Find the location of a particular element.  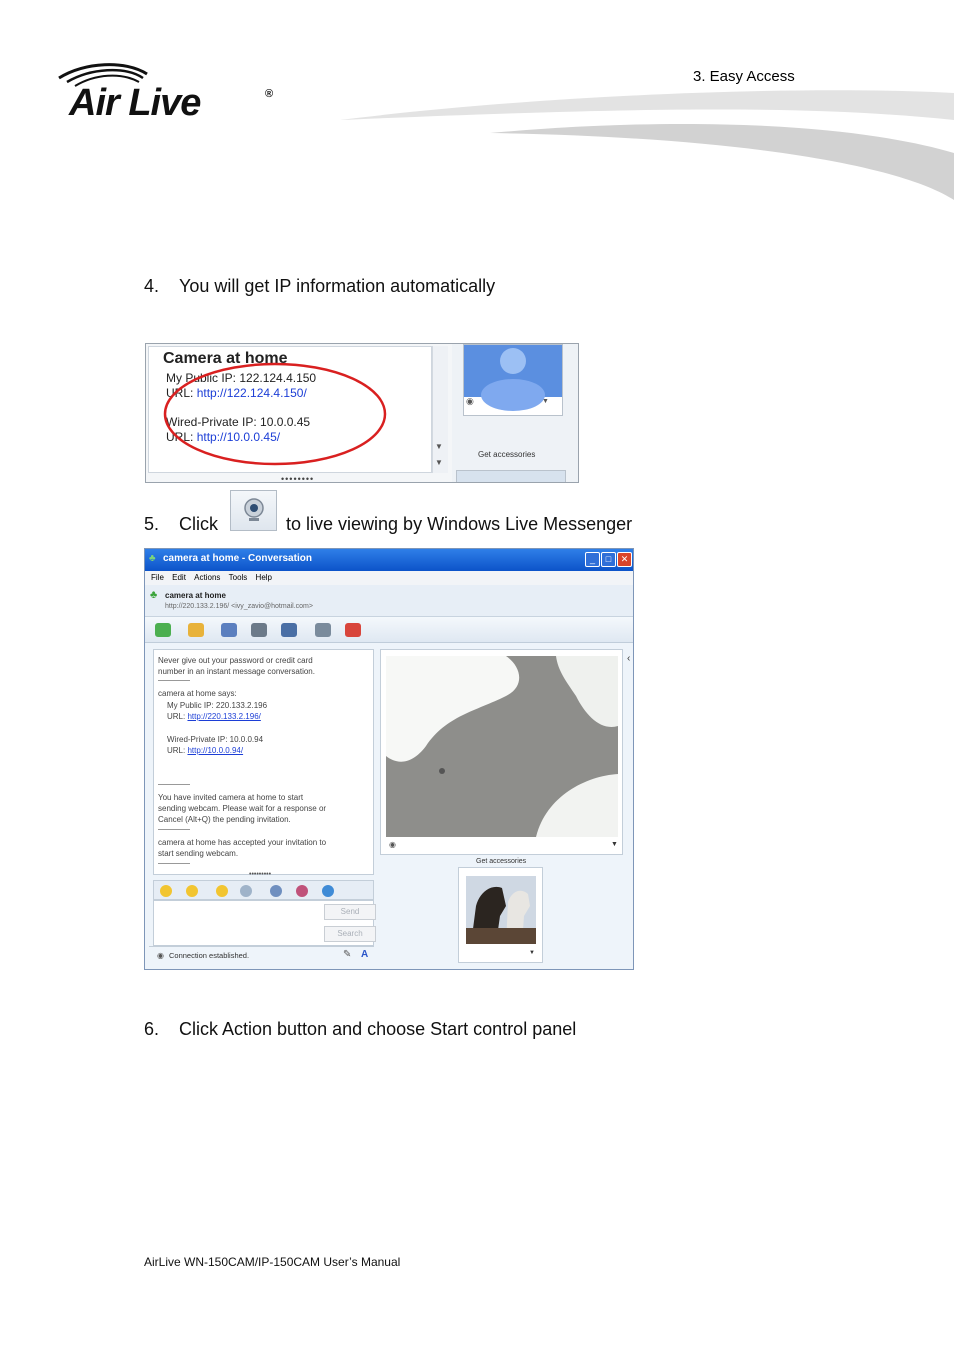

step-number: 6. is located at coordinates (152, 1029).